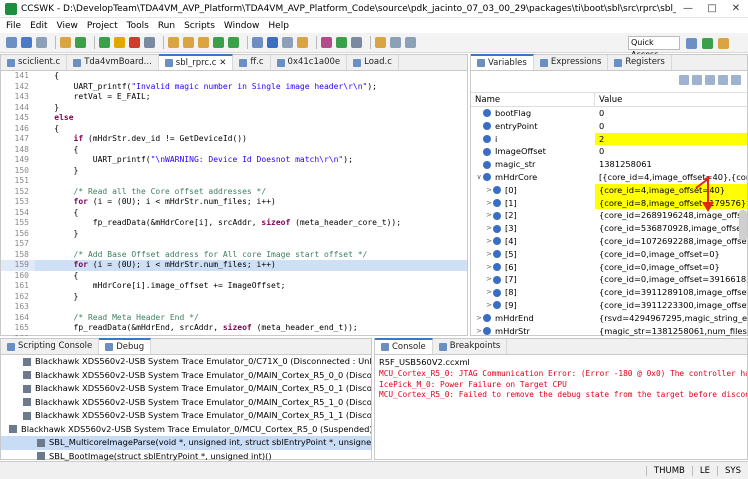  I want to click on code-line: 150 }, so click(234, 171).